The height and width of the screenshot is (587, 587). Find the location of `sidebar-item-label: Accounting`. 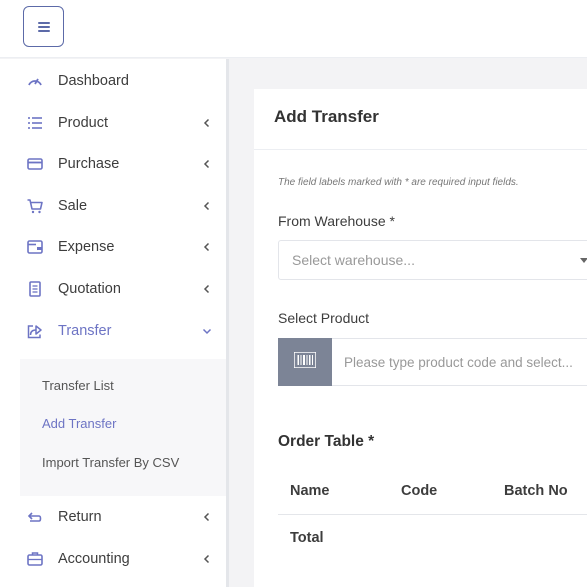

sidebar-item-label: Accounting is located at coordinates (94, 559).